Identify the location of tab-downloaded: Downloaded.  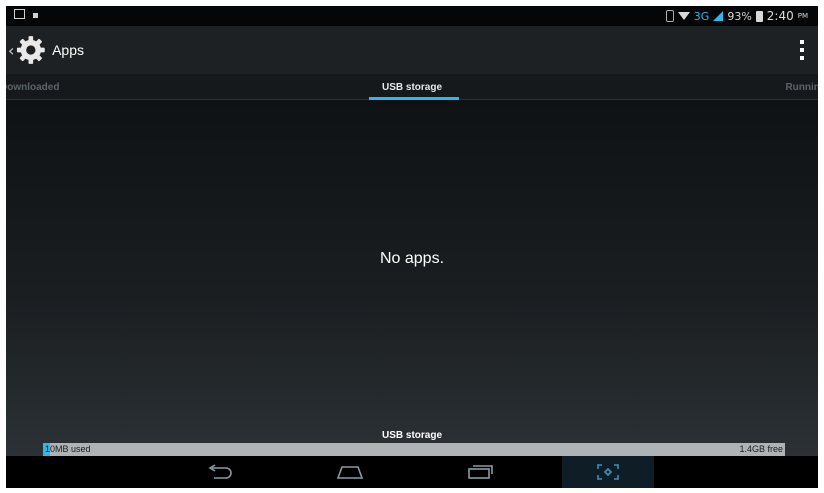
(32, 87).